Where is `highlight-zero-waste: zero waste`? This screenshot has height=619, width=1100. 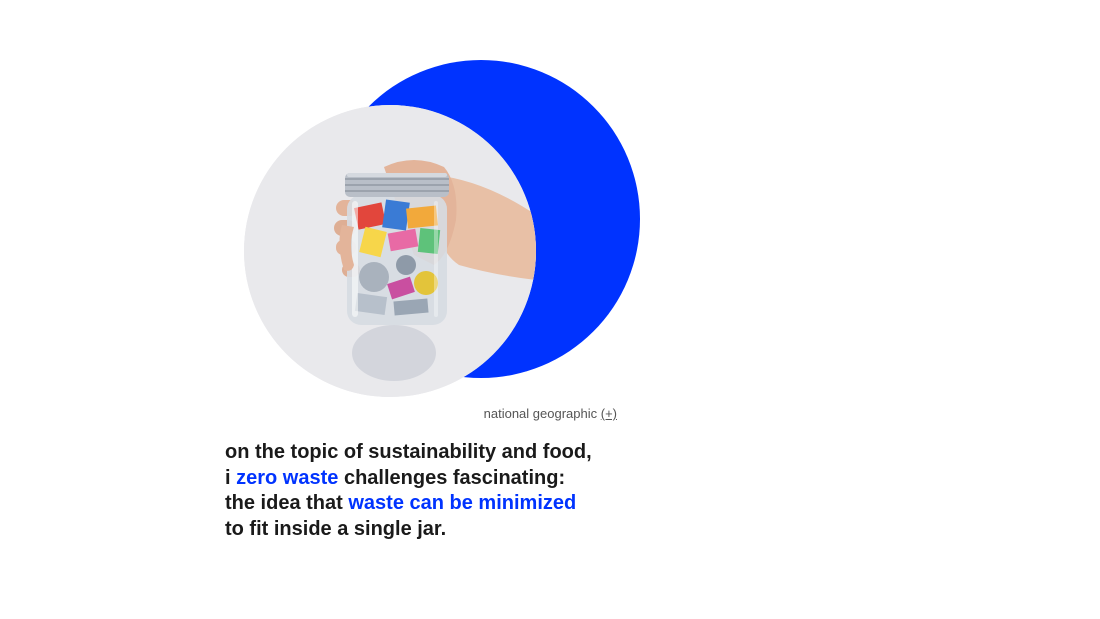
highlight-zero-waste: zero waste is located at coordinates (287, 477).